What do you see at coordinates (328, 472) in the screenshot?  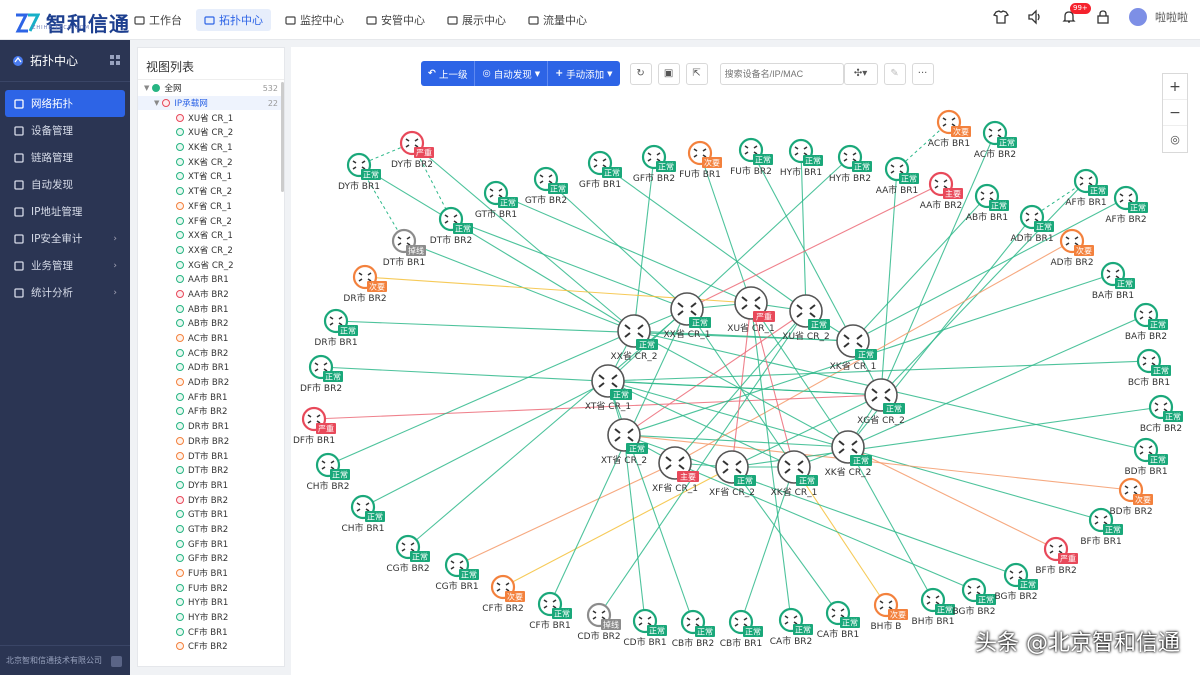 I see `branch-node: 正常CH市 BR2` at bounding box center [328, 472].